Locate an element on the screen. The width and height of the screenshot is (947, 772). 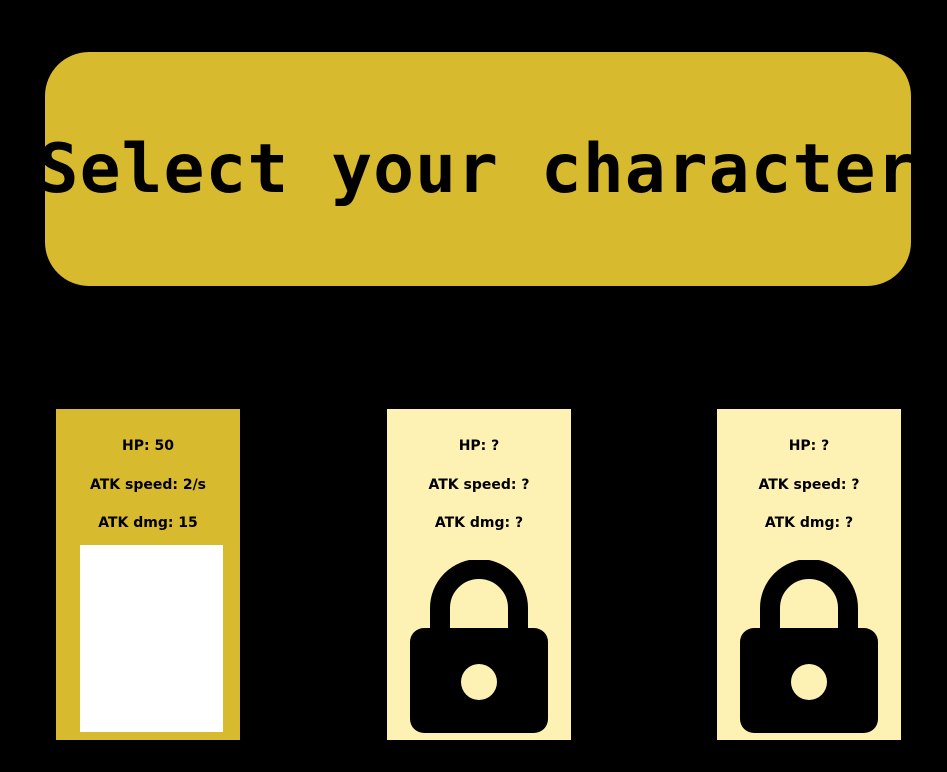
atk-speed-stat: ATK speed: 2/s is located at coordinates (148, 485).